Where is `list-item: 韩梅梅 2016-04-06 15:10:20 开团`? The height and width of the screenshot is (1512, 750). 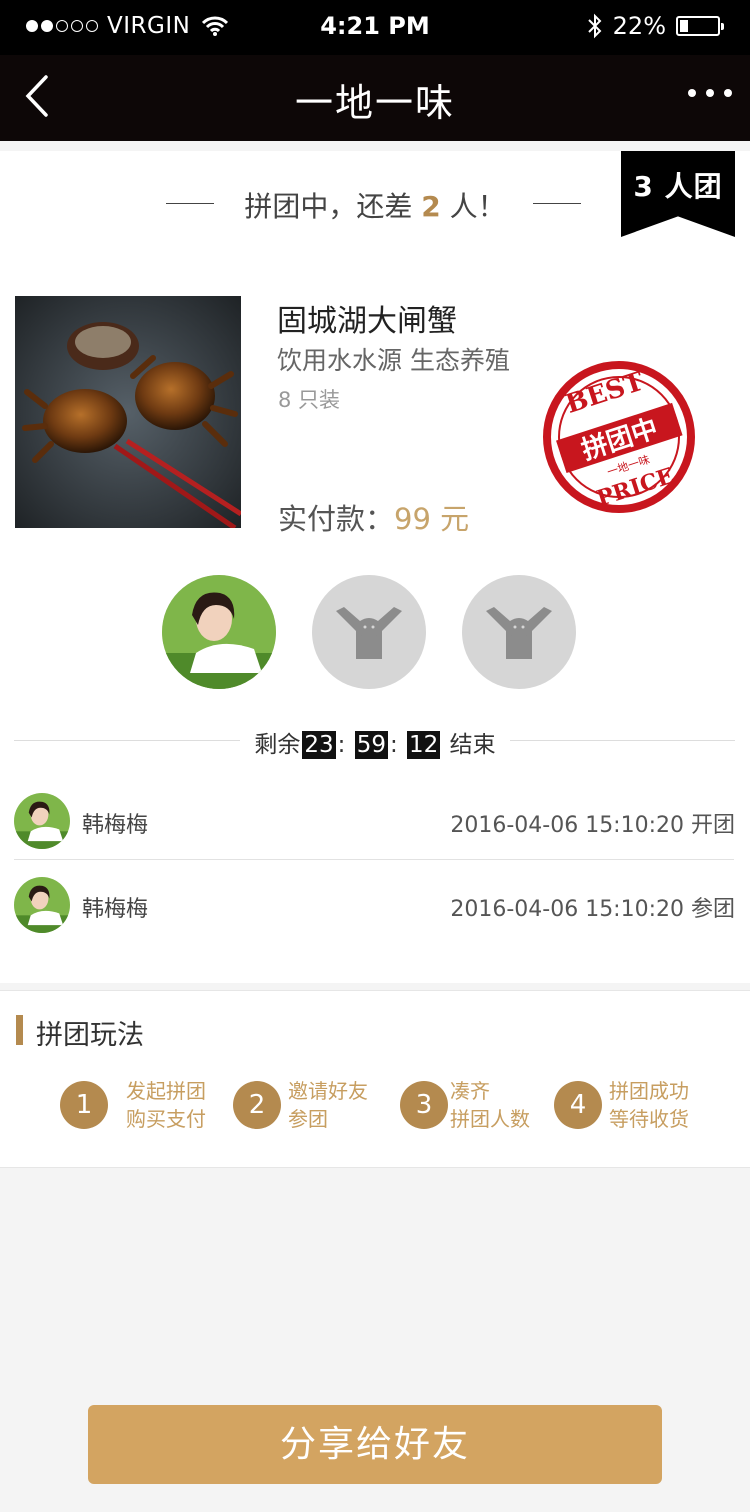
list-item: 韩梅梅 2016-04-06 15:10:20 开团 is located at coordinates (374, 821).